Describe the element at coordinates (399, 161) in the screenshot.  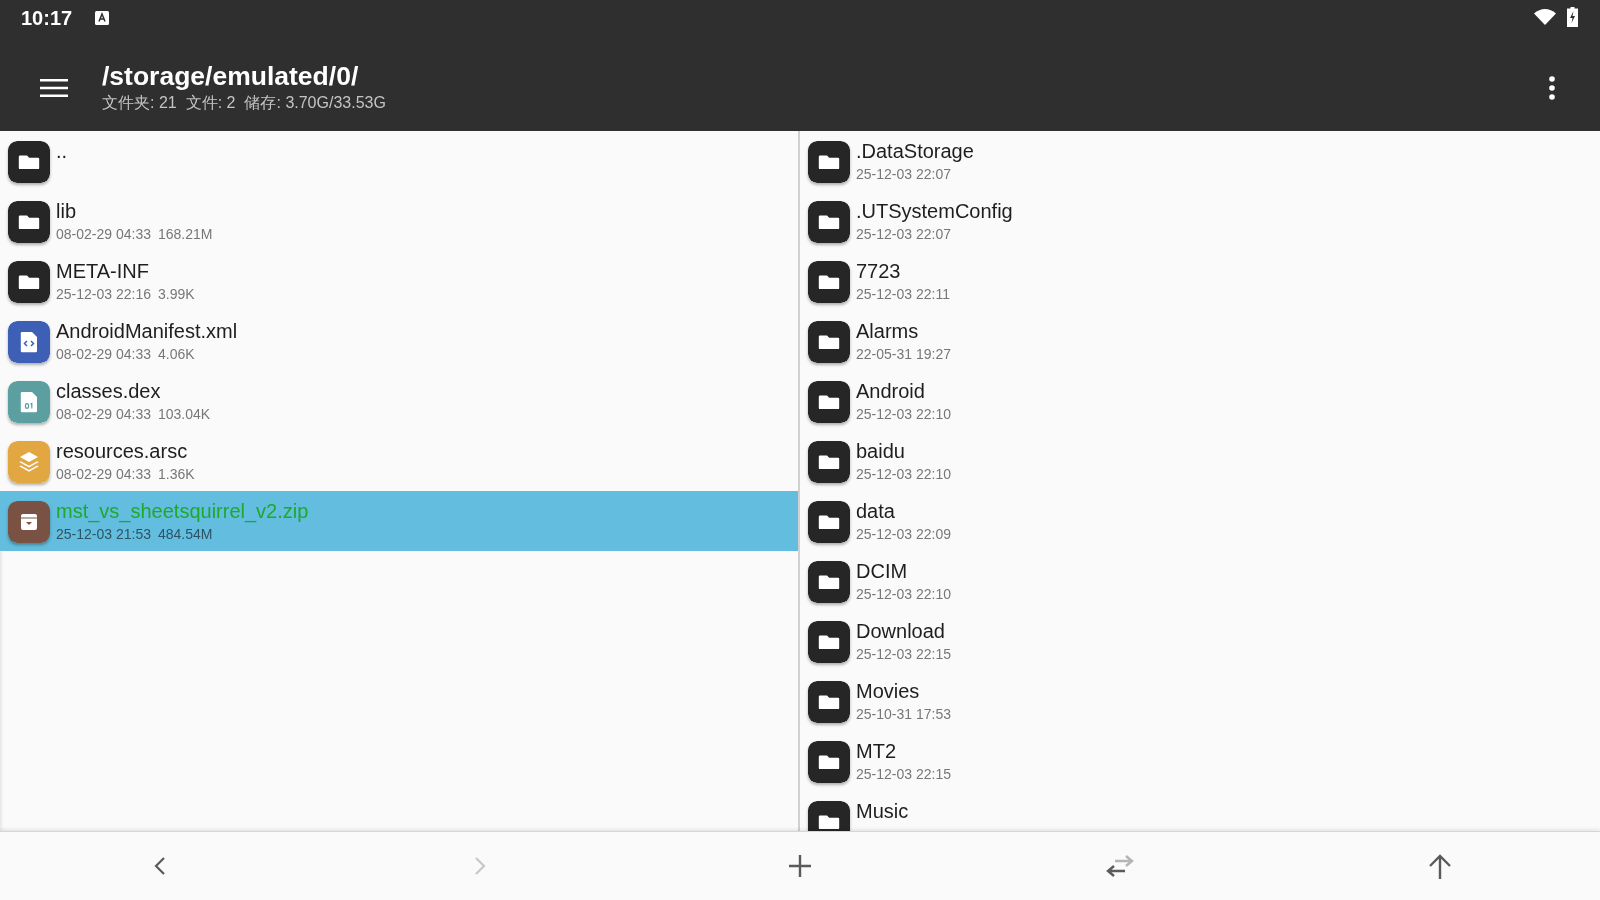
I see `file-list-item: ..` at that location.